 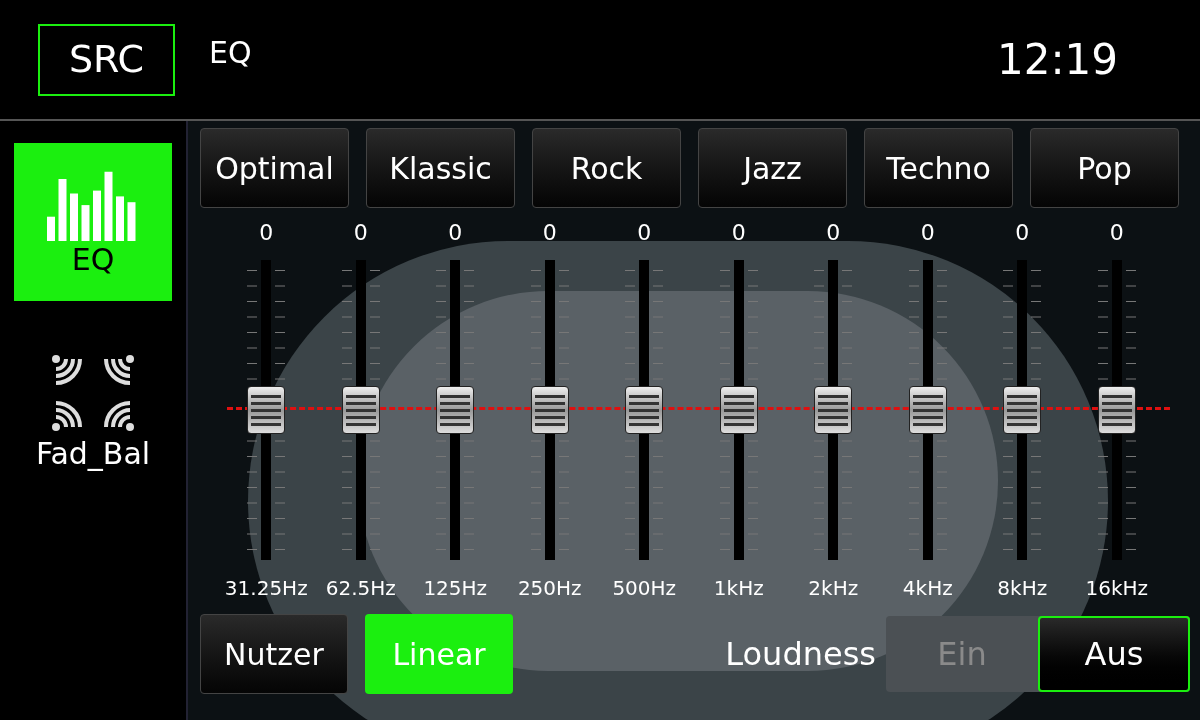 I want to click on screen-title: EQ, so click(x=230, y=53).